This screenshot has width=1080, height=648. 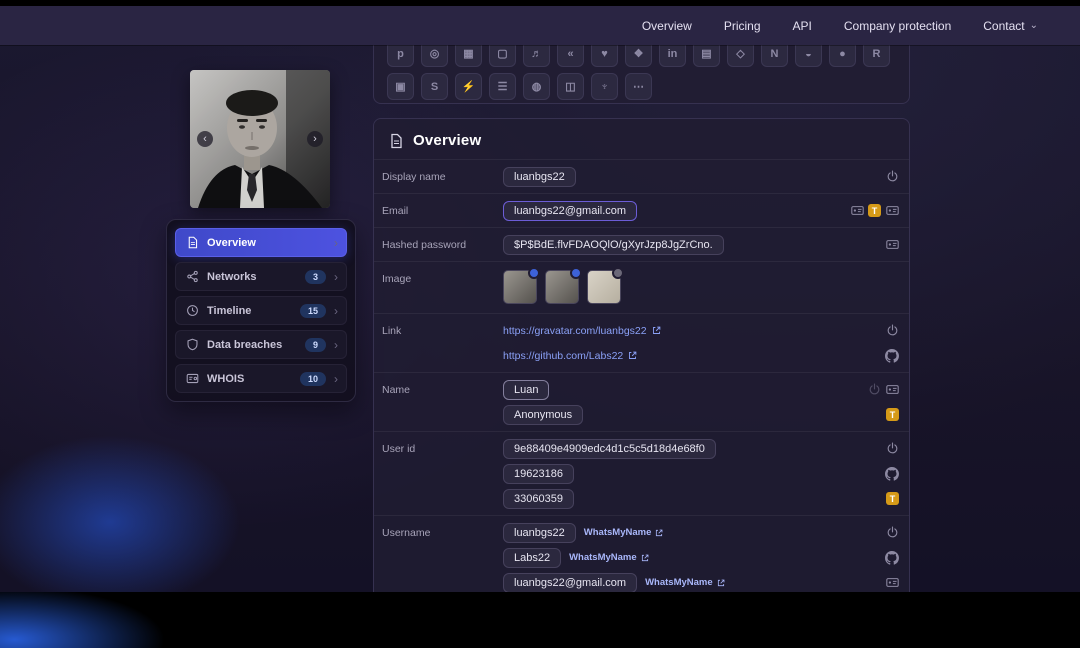 I want to click on nav-contact-label: Contact, so click(x=1004, y=25).